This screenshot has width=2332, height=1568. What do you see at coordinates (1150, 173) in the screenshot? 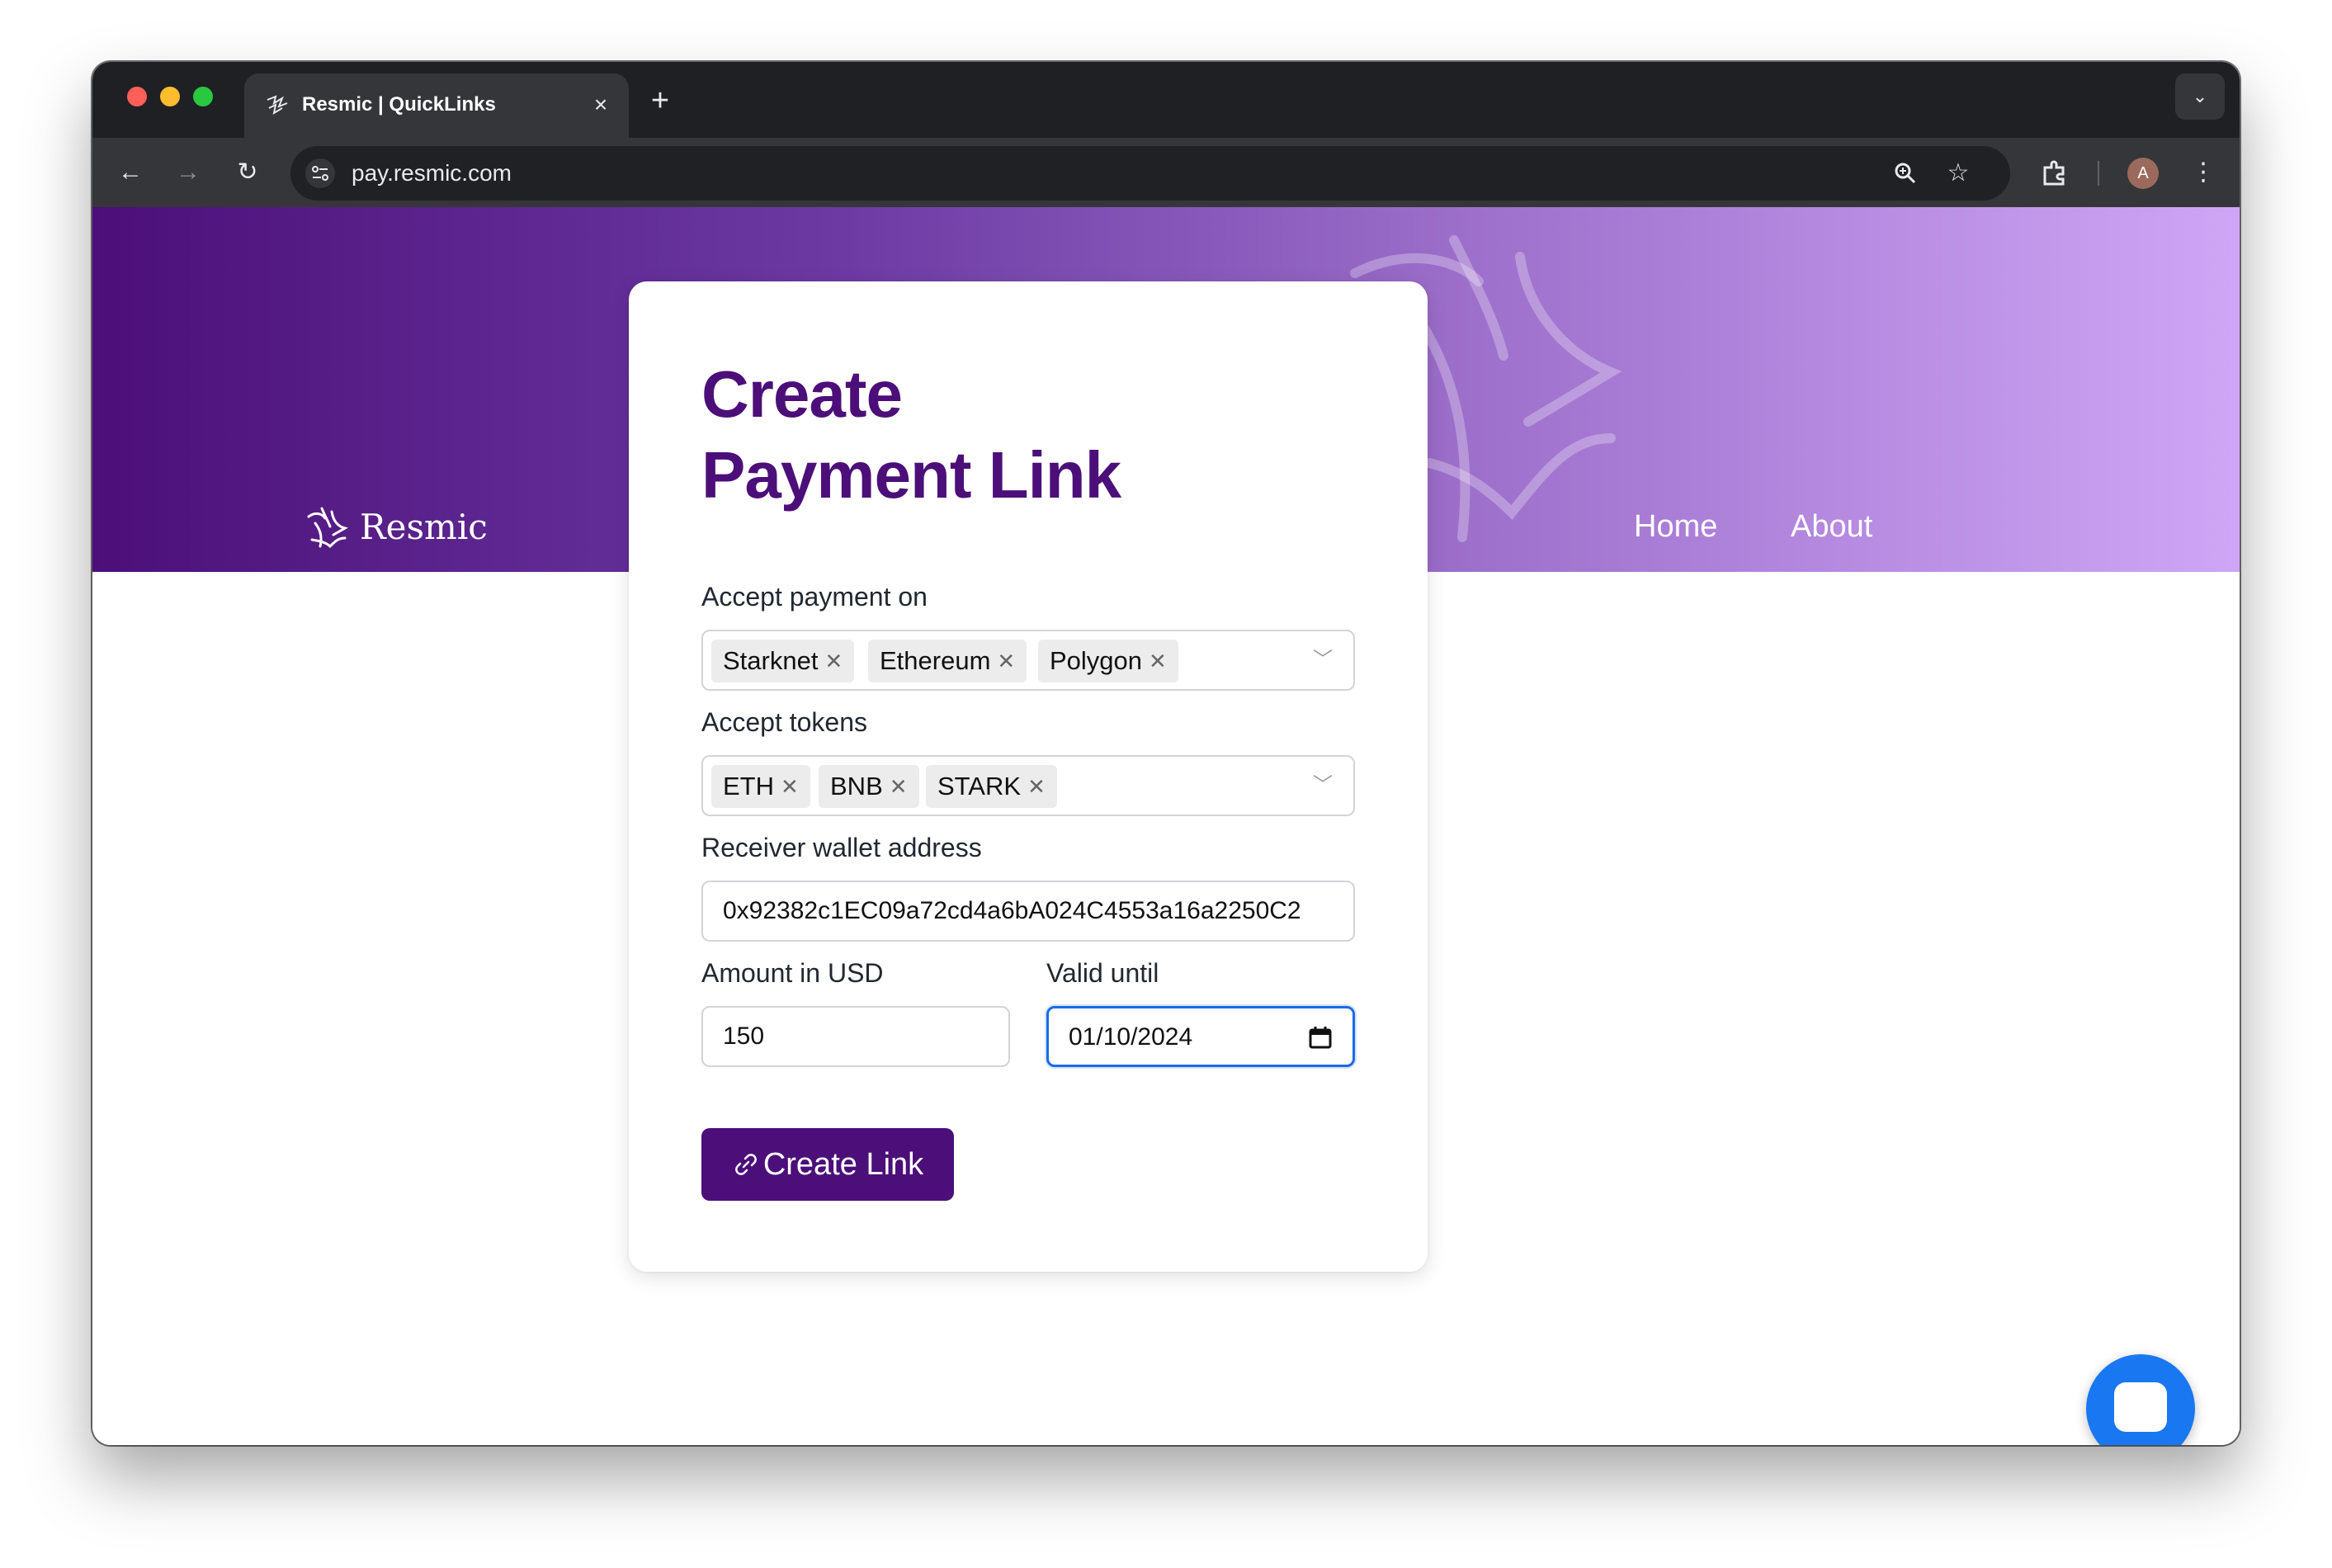
I see `address-bar: pay.resmic.com ☆` at bounding box center [1150, 173].